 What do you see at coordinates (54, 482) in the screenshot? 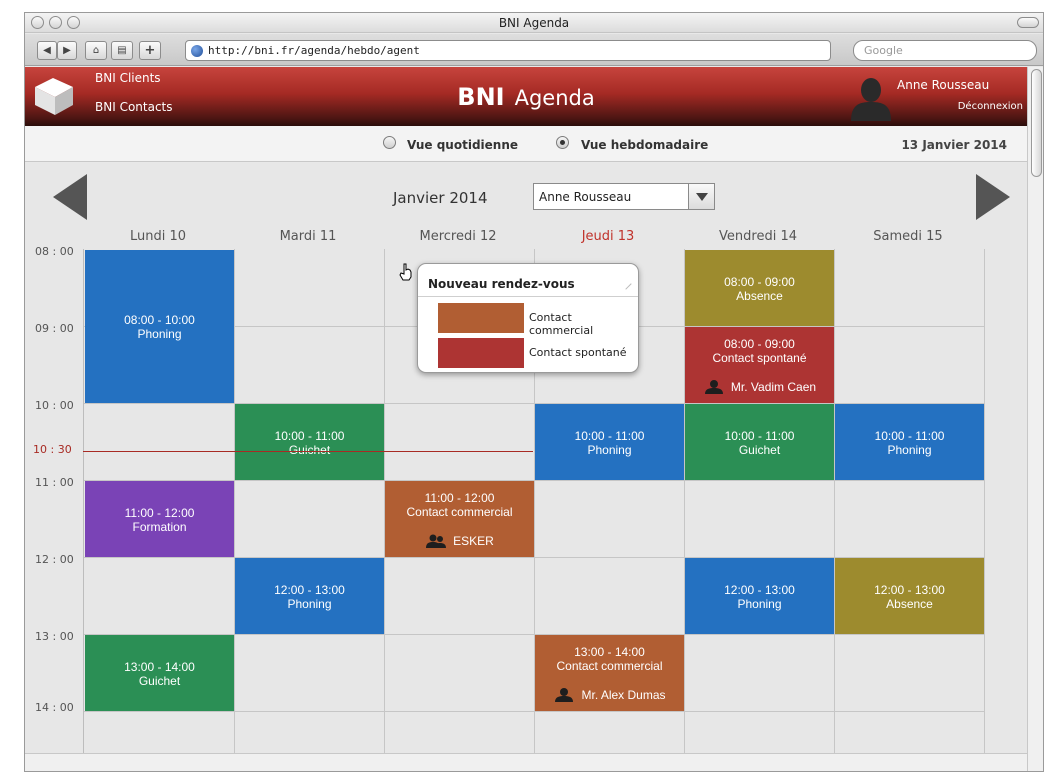
I see `time-label: 11 : 00` at bounding box center [54, 482].